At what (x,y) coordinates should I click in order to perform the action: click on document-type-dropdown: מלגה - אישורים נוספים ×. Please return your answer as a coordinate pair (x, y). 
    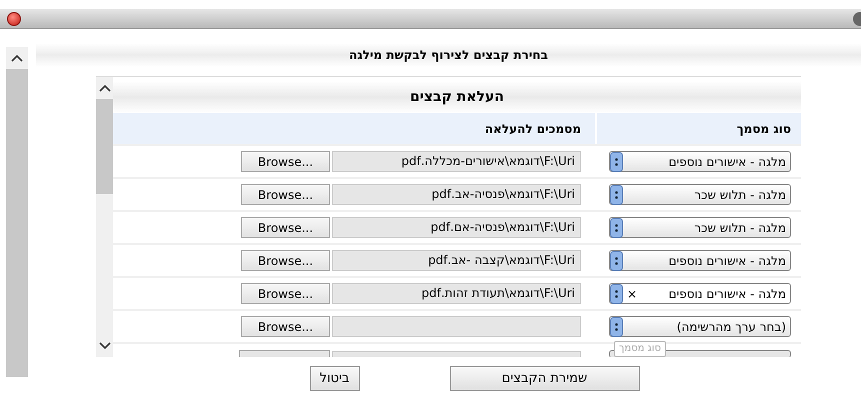
    Looking at the image, I should click on (700, 293).